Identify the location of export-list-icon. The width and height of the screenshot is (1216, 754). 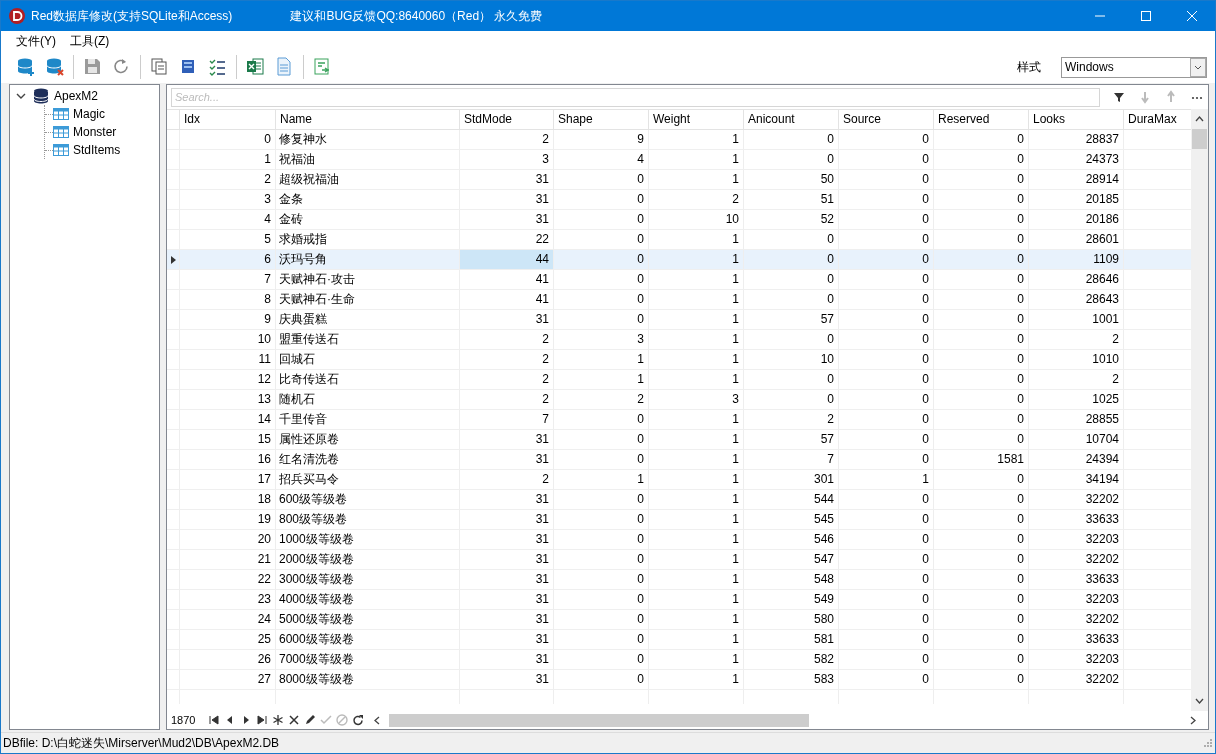
(322, 67).